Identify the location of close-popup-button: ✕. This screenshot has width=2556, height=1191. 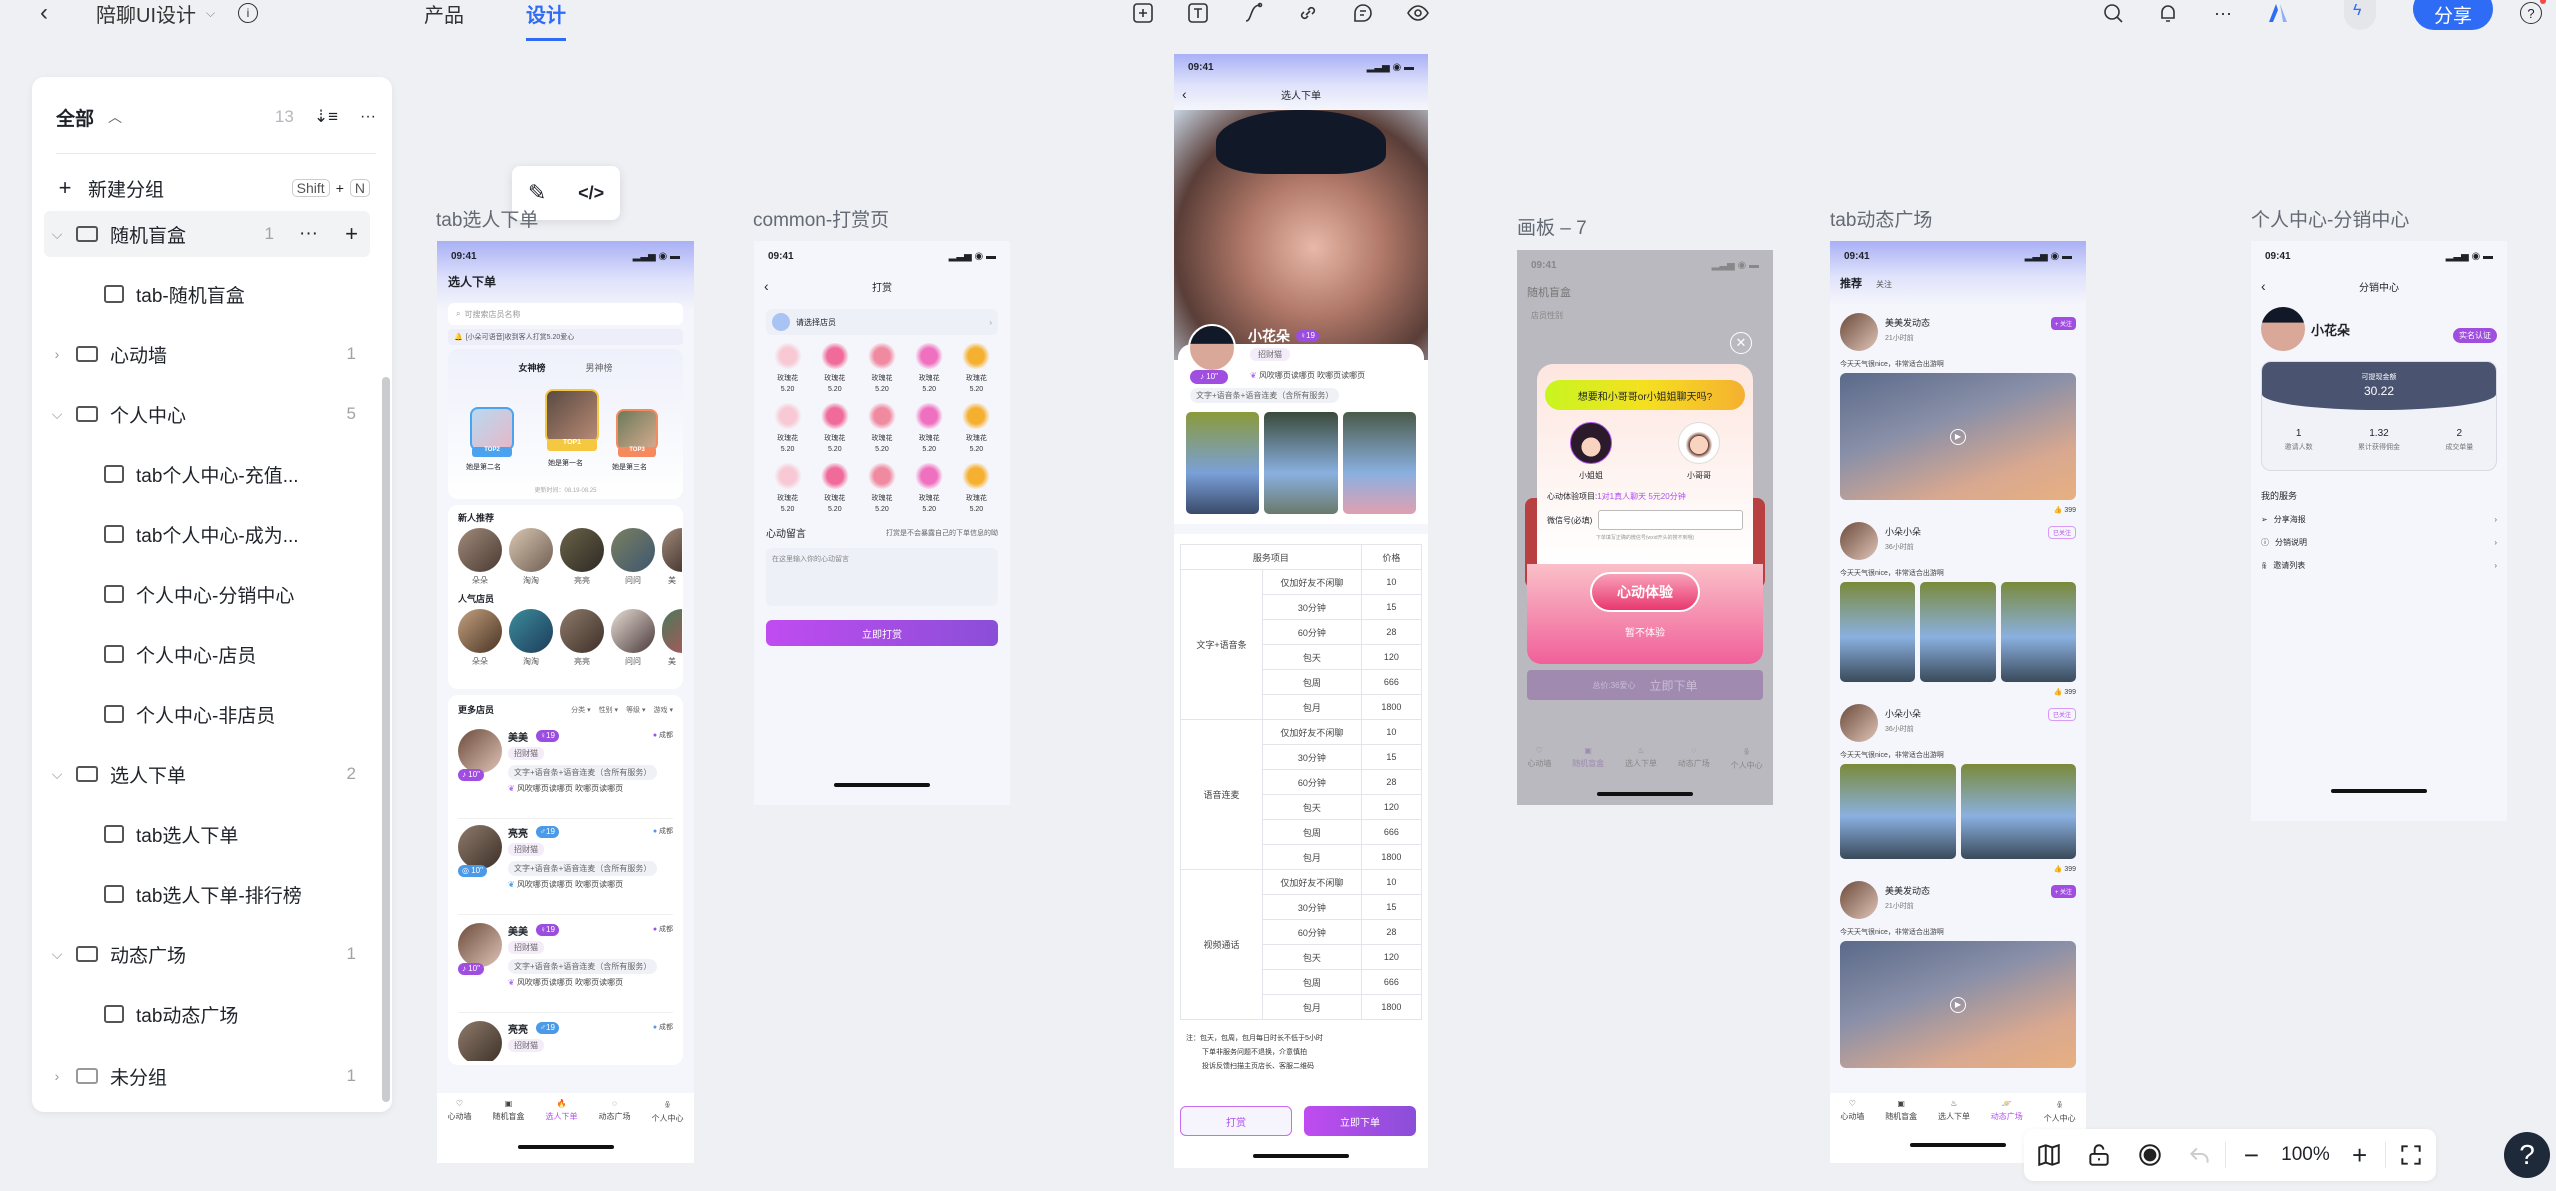
(1741, 343).